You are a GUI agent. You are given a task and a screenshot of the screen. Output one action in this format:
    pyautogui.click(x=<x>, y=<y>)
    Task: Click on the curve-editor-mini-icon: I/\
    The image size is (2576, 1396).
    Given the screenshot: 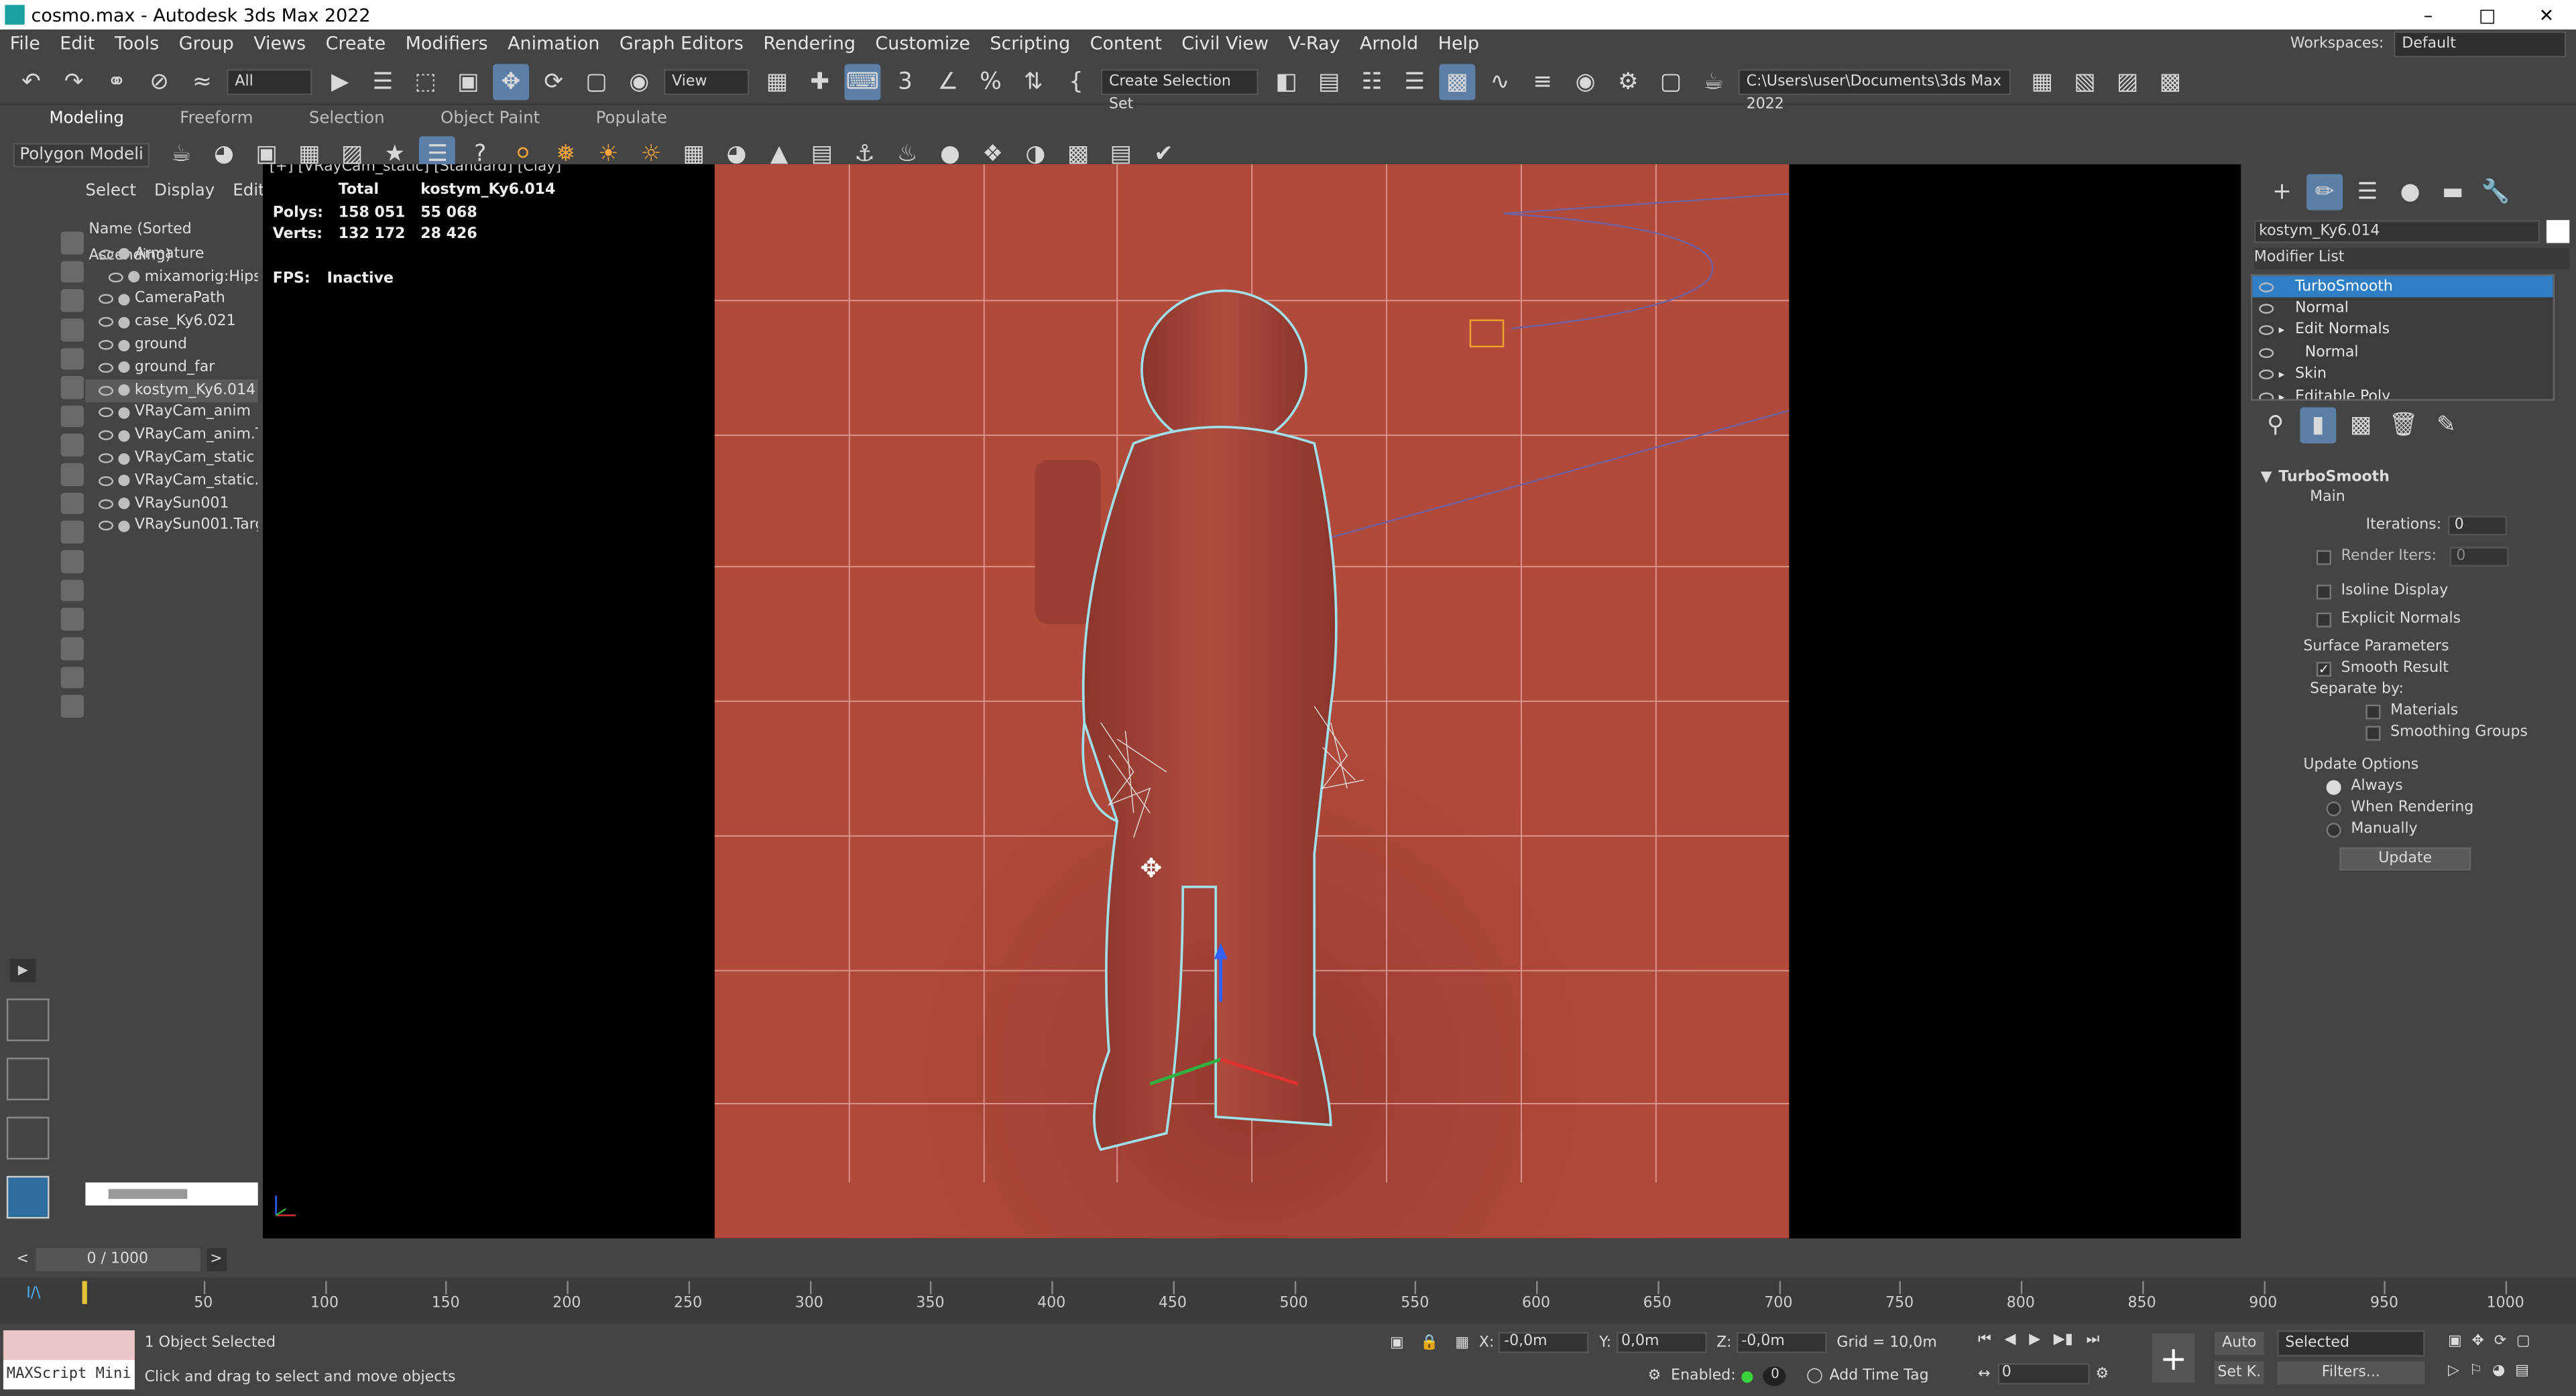 What is the action you would take?
    pyautogui.click(x=33, y=1294)
    